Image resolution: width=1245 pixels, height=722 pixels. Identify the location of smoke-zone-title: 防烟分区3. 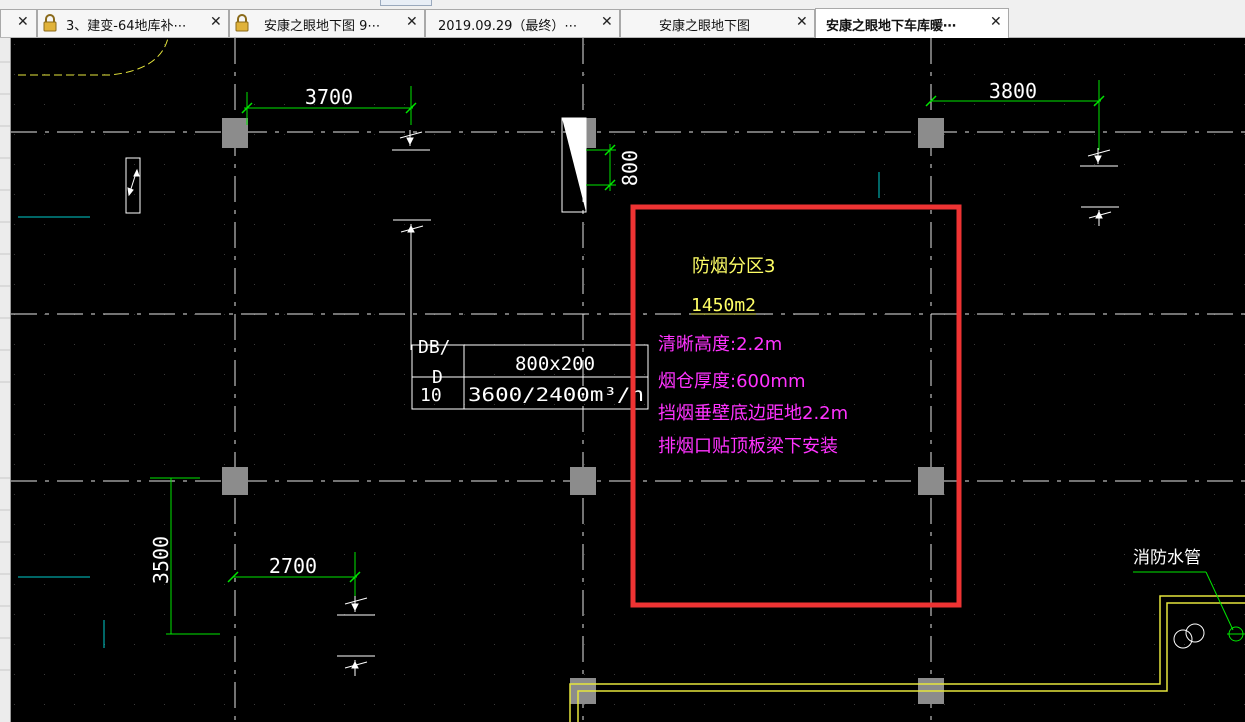
(733, 266).